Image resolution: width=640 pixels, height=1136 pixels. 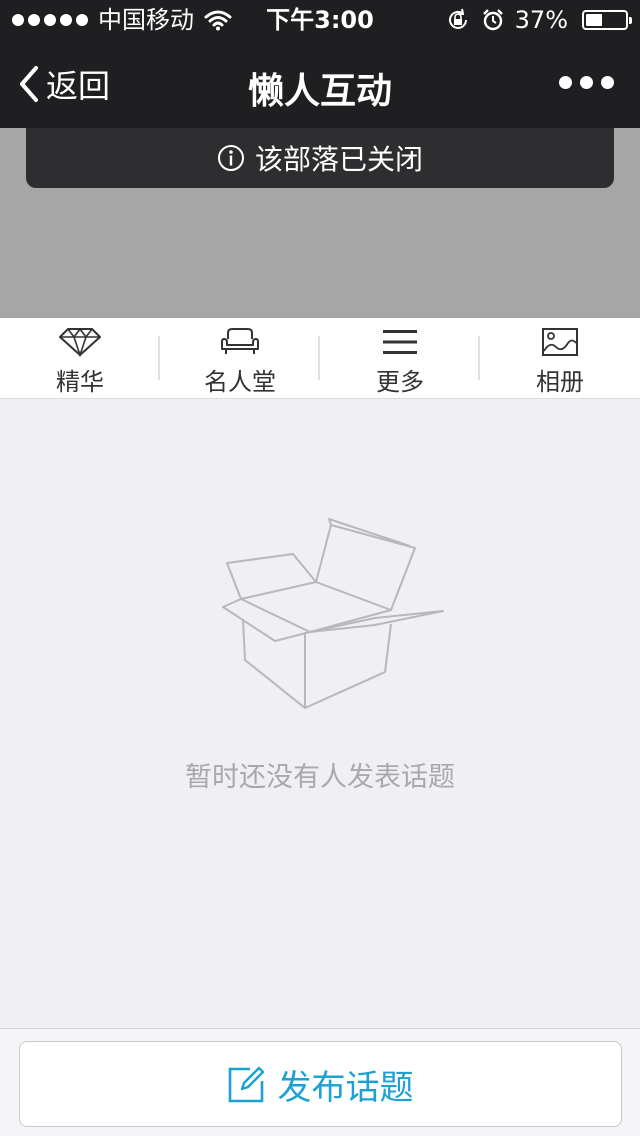 I want to click on nav-bar: 返回 懒人互动, so click(x=320, y=84).